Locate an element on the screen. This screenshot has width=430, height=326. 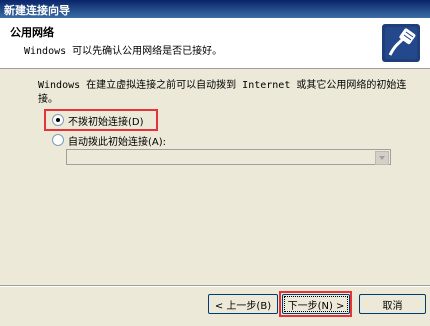
title-bar: 新建连接向导 is located at coordinates (215, 9).